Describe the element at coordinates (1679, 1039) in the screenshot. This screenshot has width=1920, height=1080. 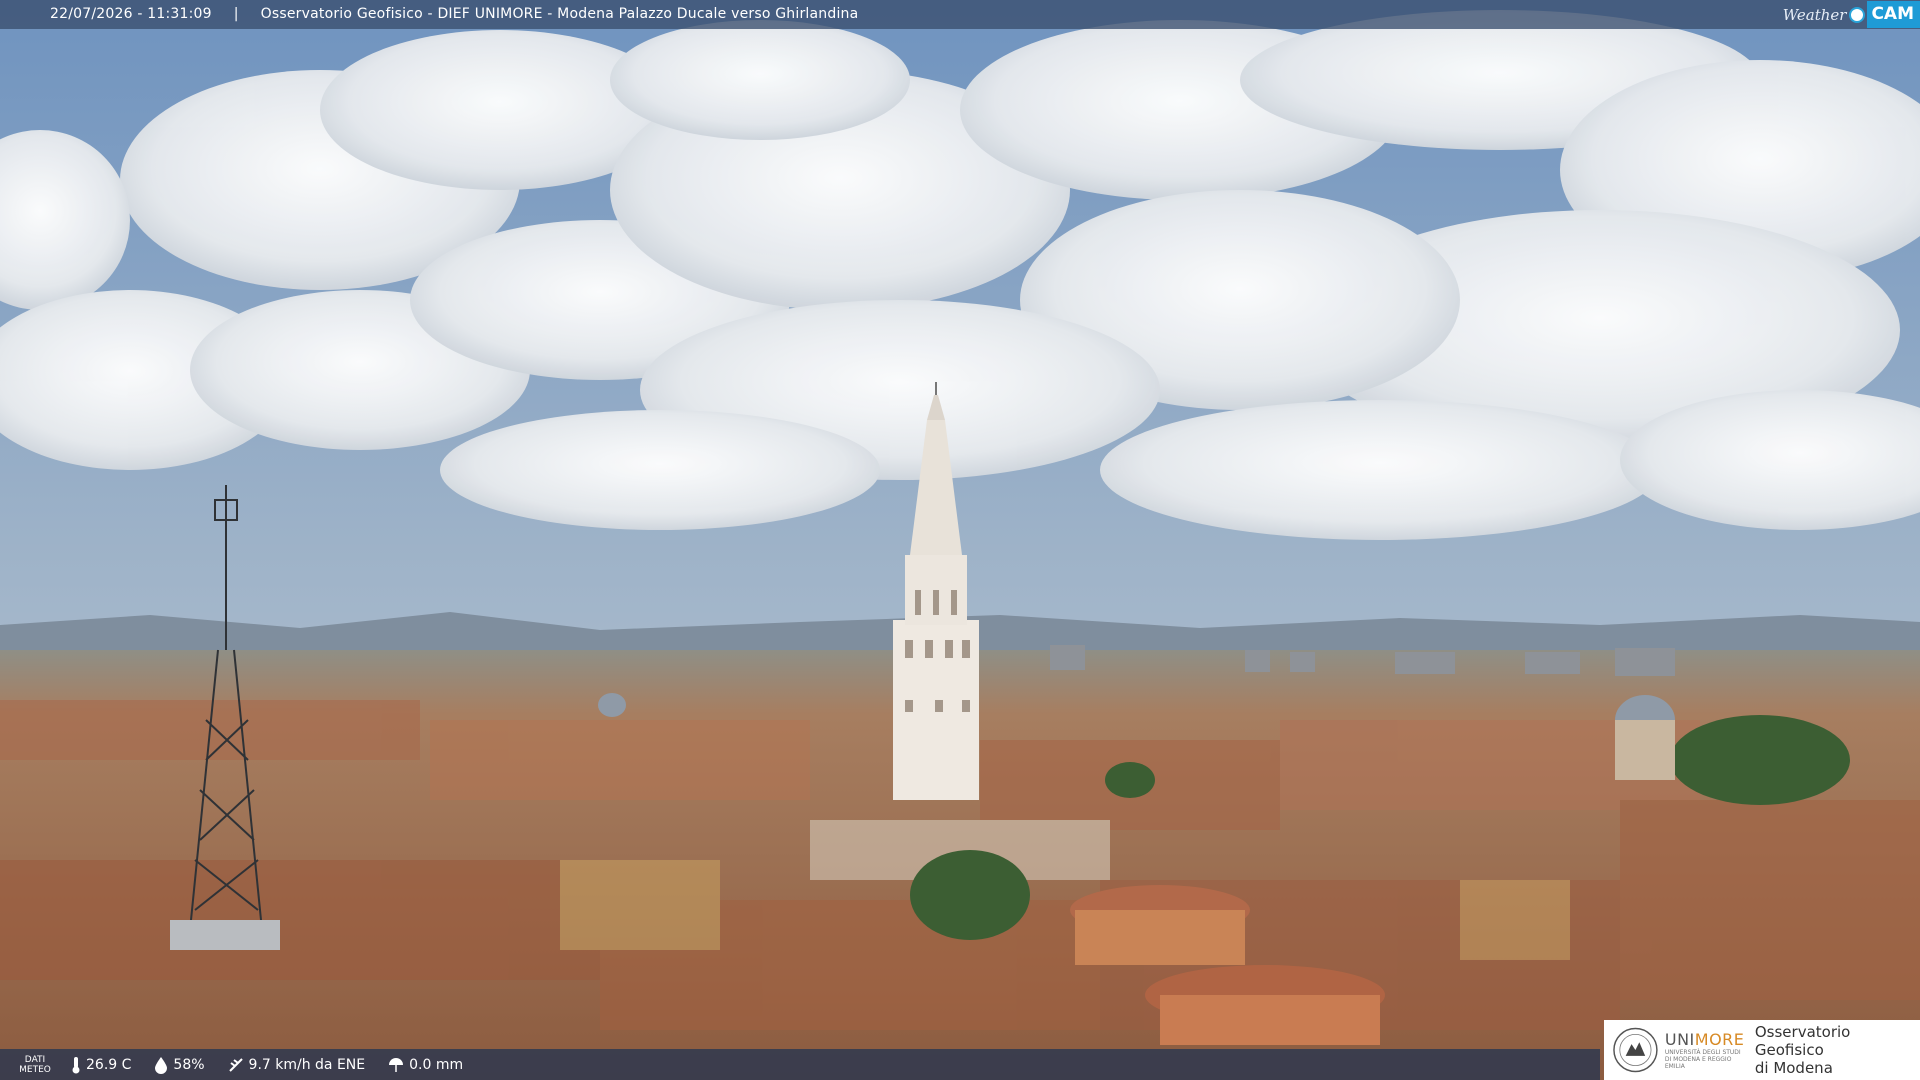
I see `unimore-name-prefix: UNI` at that location.